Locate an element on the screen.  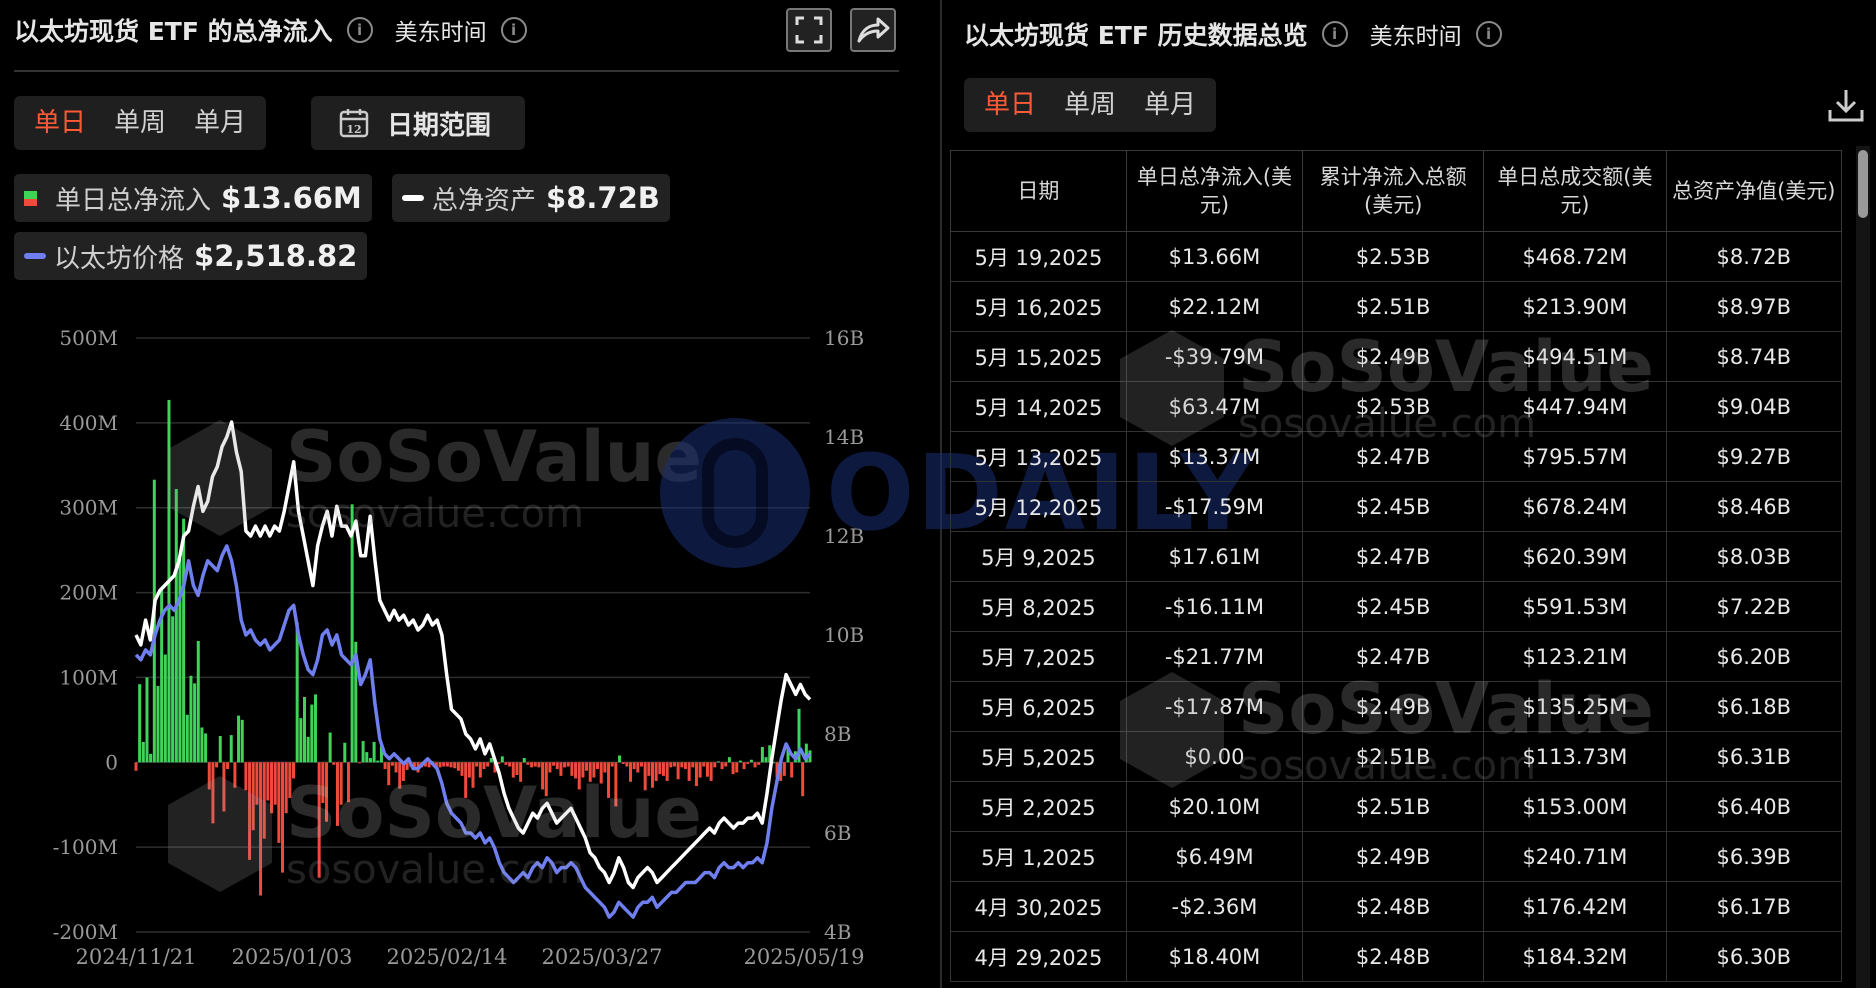
scrollbar-track is located at coordinates (1863, 567).